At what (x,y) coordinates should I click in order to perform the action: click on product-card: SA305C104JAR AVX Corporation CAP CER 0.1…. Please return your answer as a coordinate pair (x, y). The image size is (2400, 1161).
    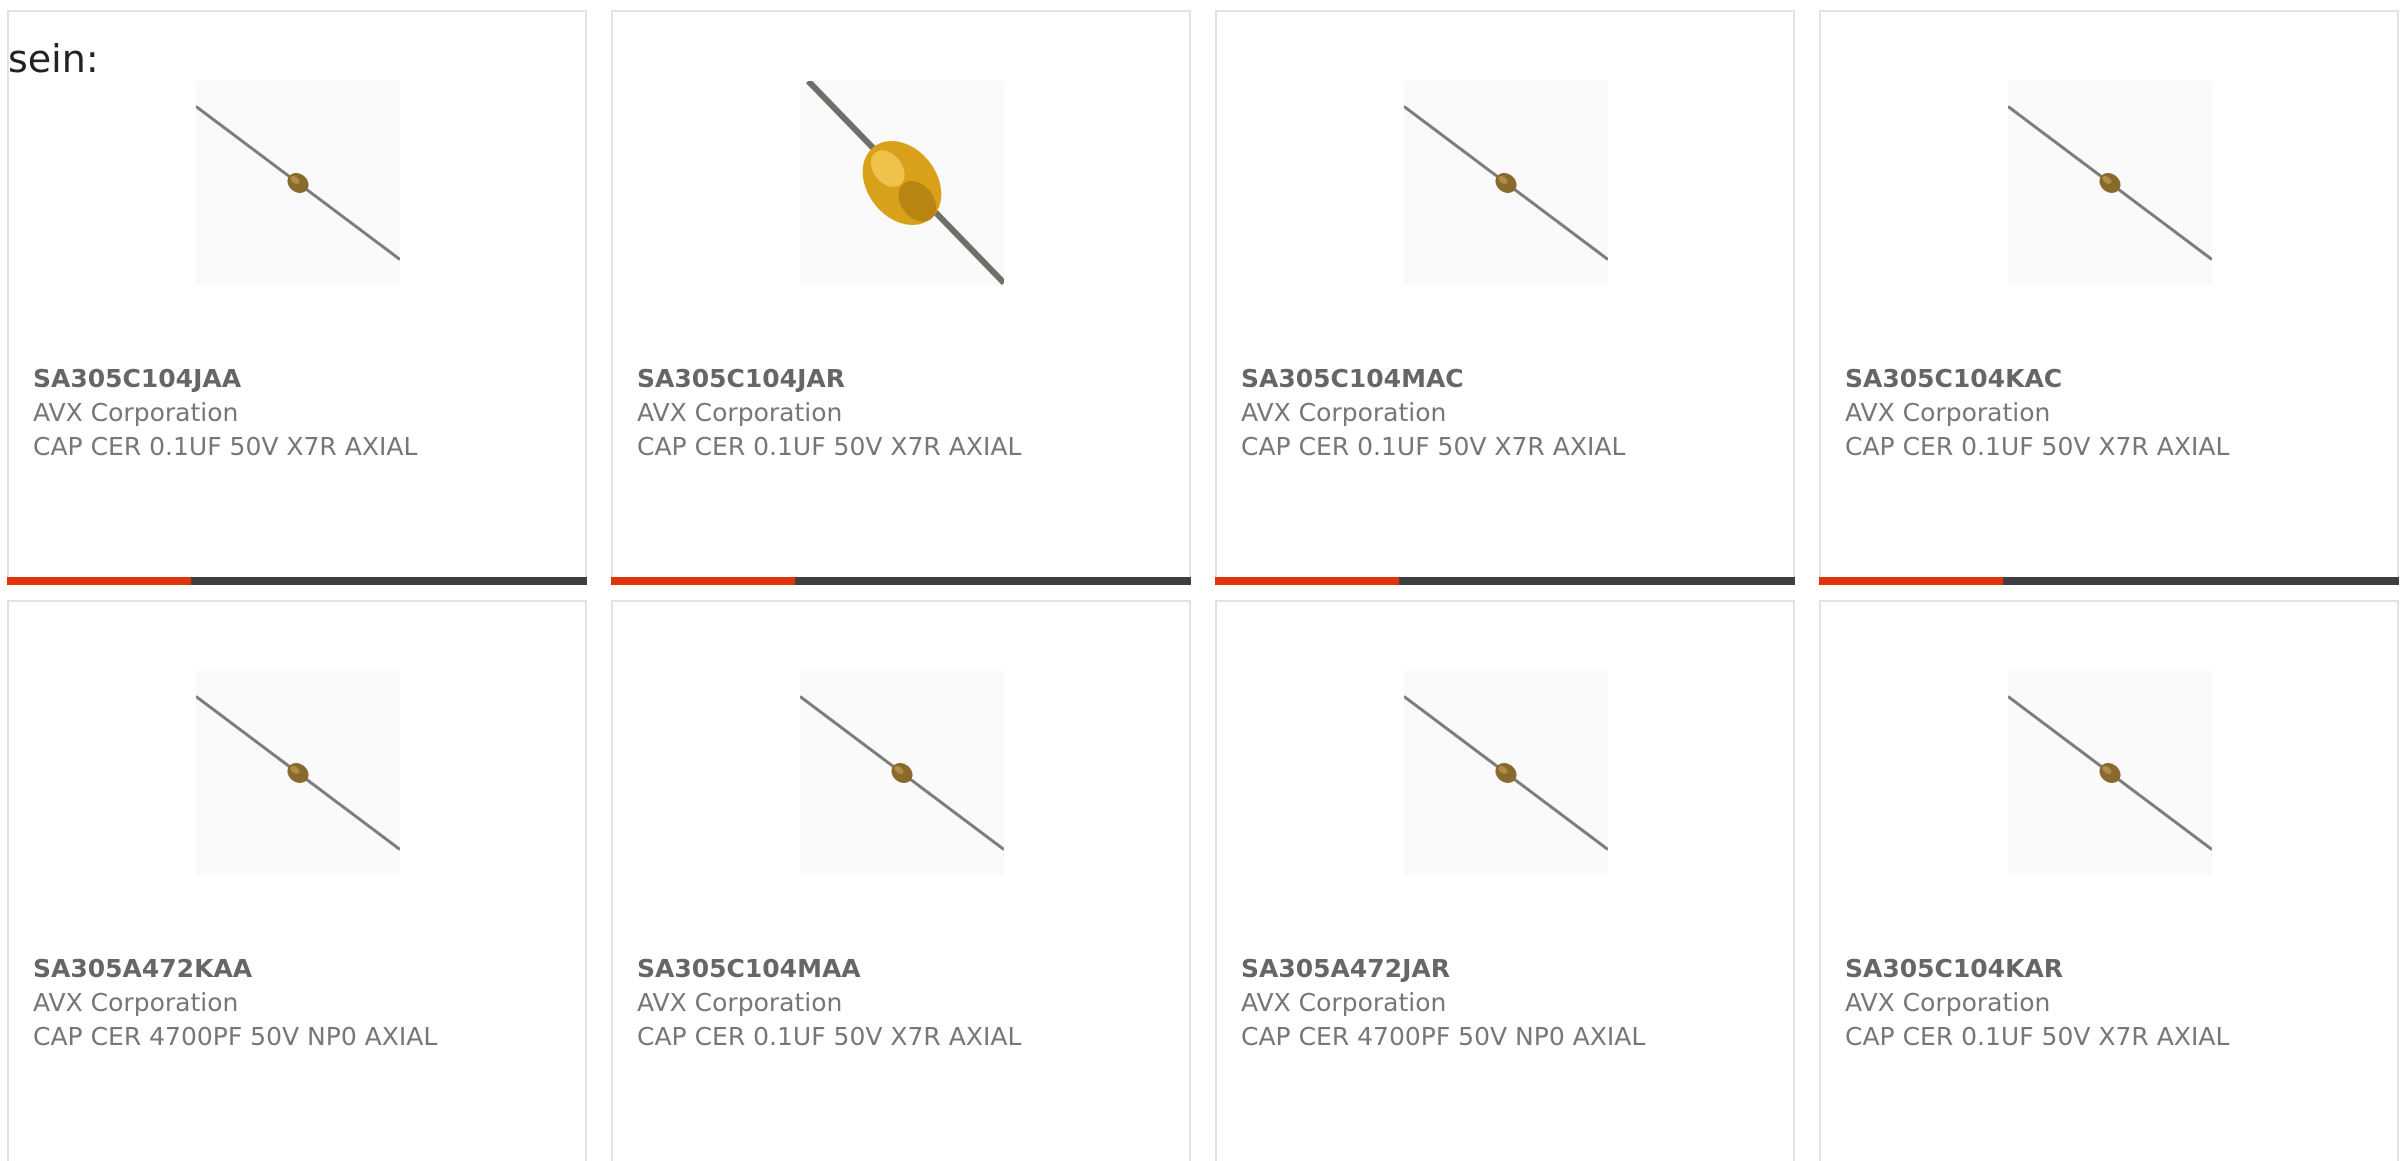
    Looking at the image, I should click on (901, 297).